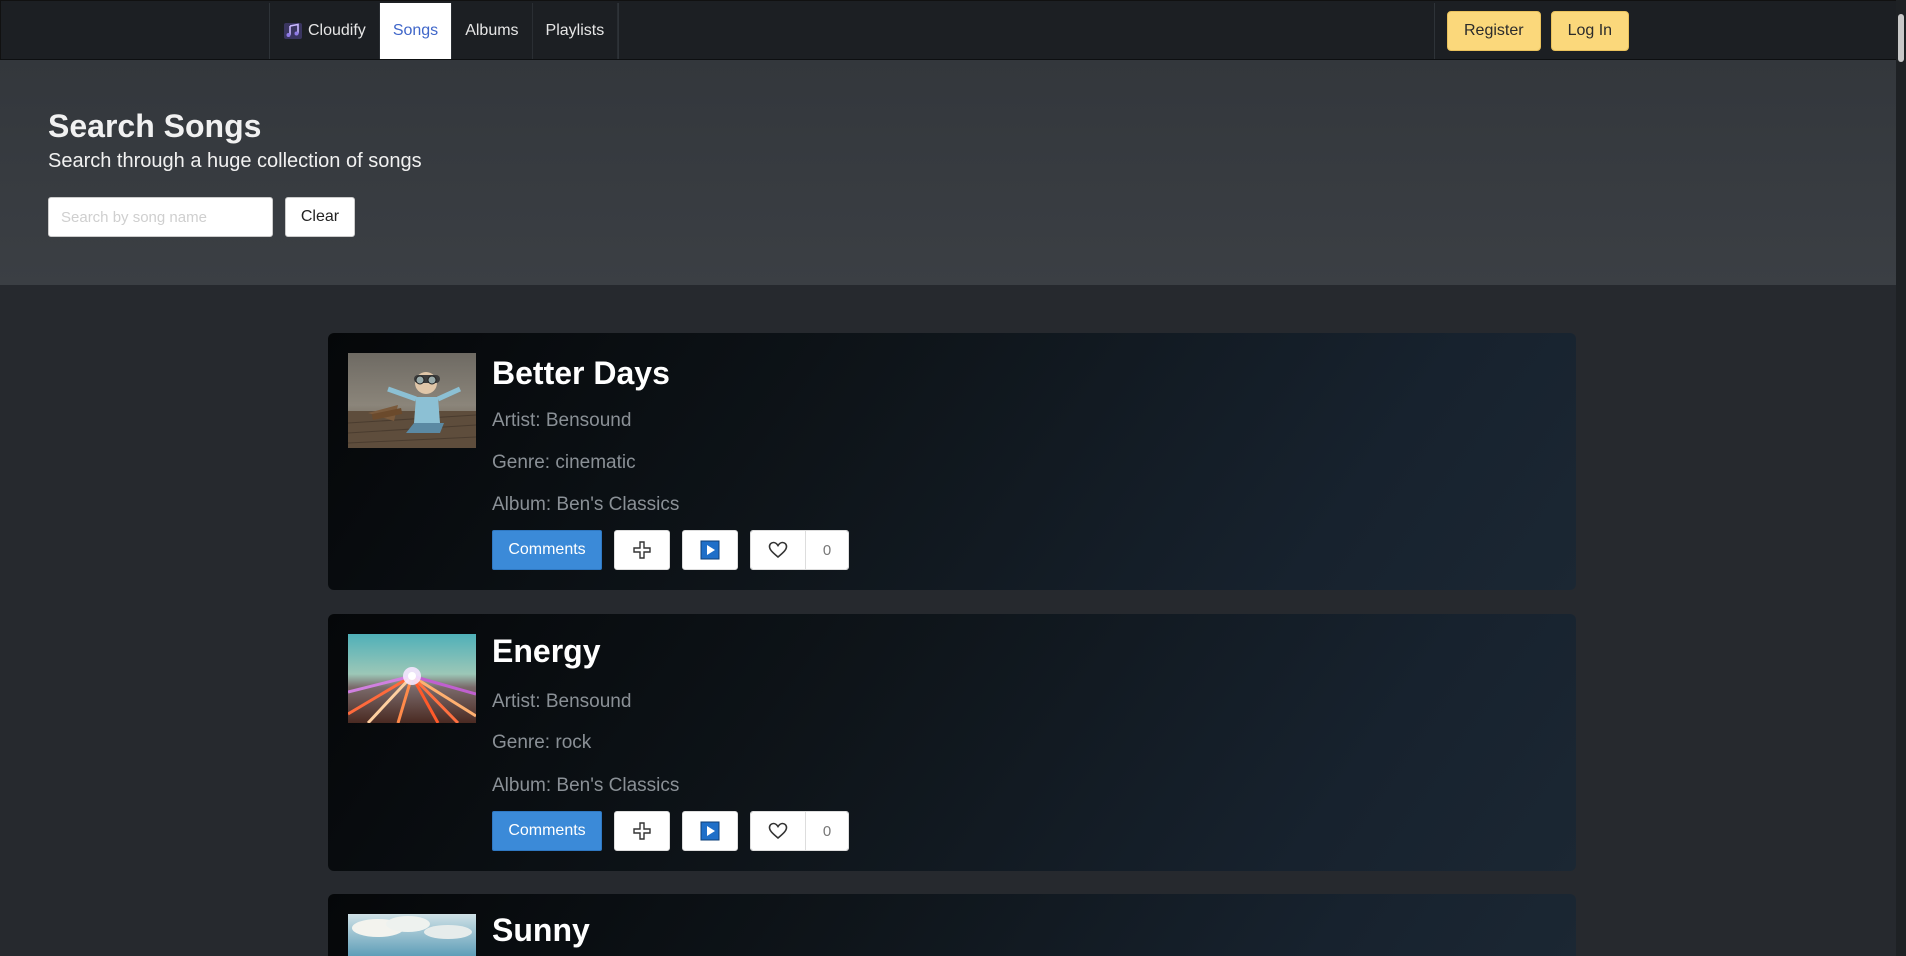 The width and height of the screenshot is (1906, 956). Describe the element at coordinates (1901, 478) in the screenshot. I see `page-scrollbar` at that location.